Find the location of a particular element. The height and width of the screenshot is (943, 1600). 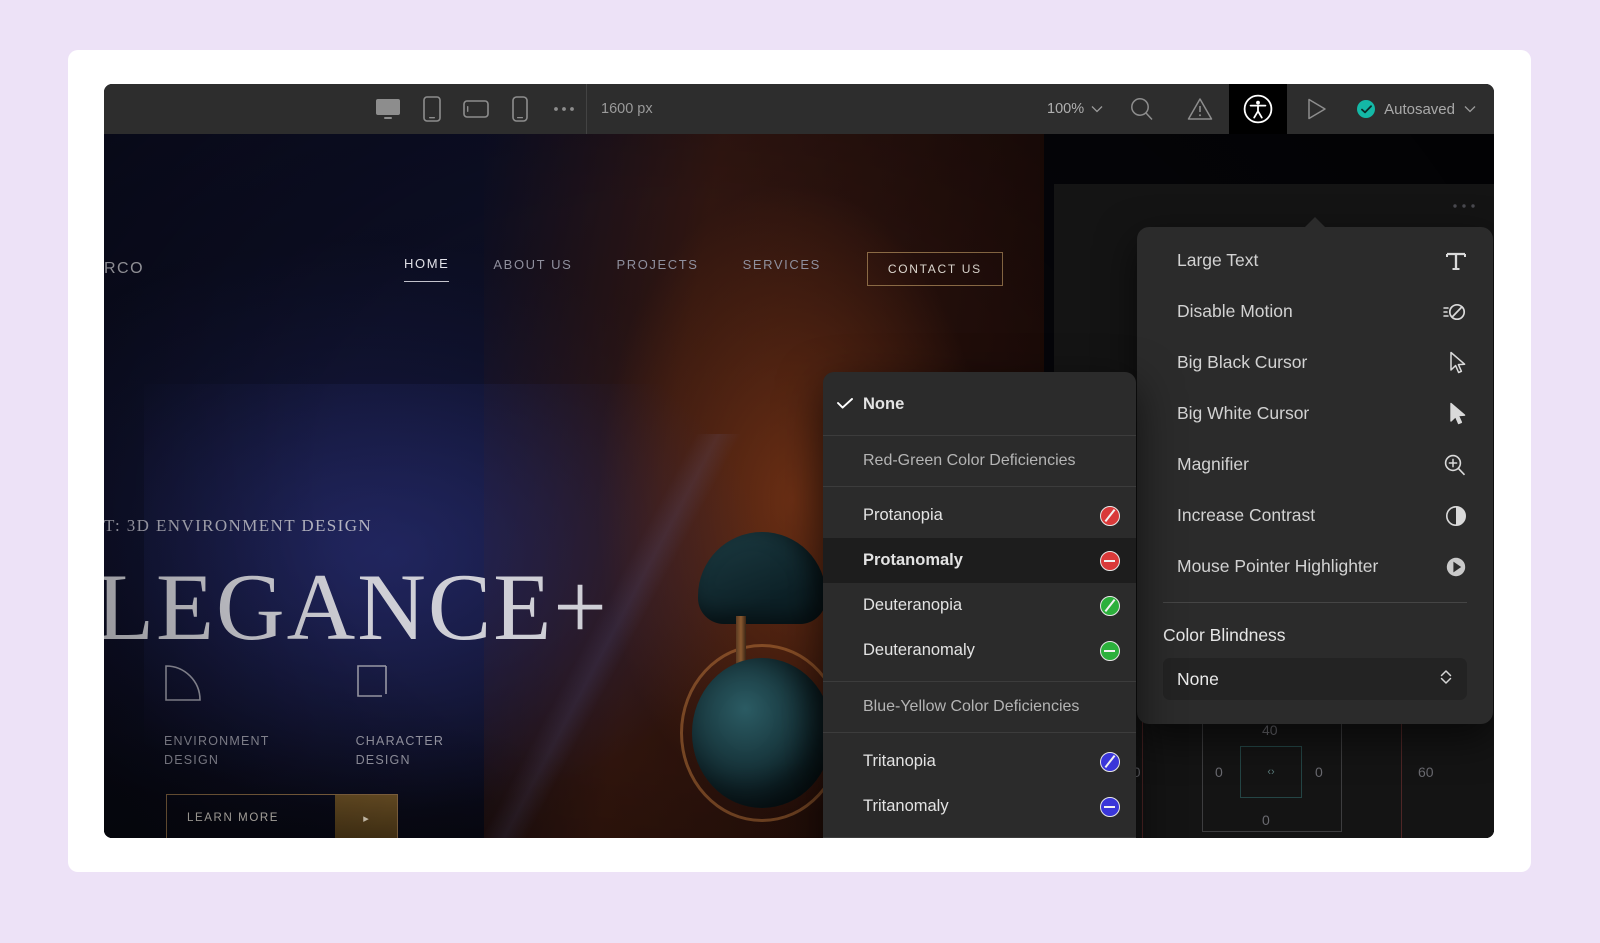

autosave-status: Autosaved is located at coordinates (1419, 109).